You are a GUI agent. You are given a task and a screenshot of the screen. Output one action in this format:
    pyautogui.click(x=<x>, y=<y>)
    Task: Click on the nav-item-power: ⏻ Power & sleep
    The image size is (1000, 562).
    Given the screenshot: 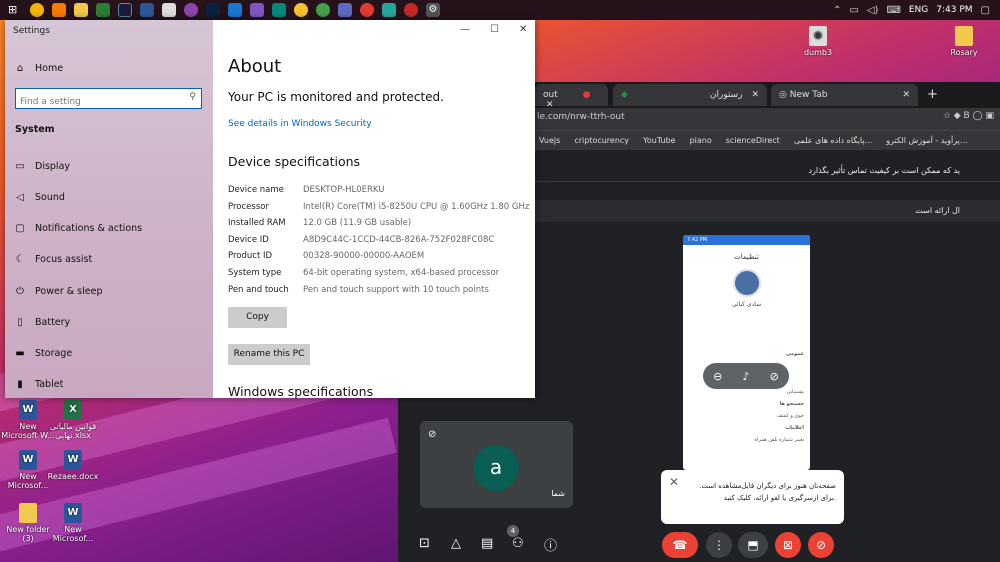 What is the action you would take?
    pyautogui.click(x=57, y=291)
    